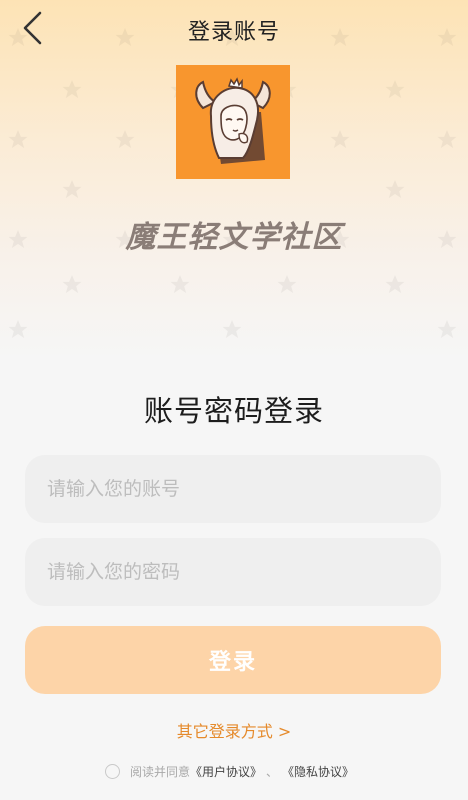  Describe the element at coordinates (233, 32) in the screenshot. I see `page-title: 登录账号` at that location.